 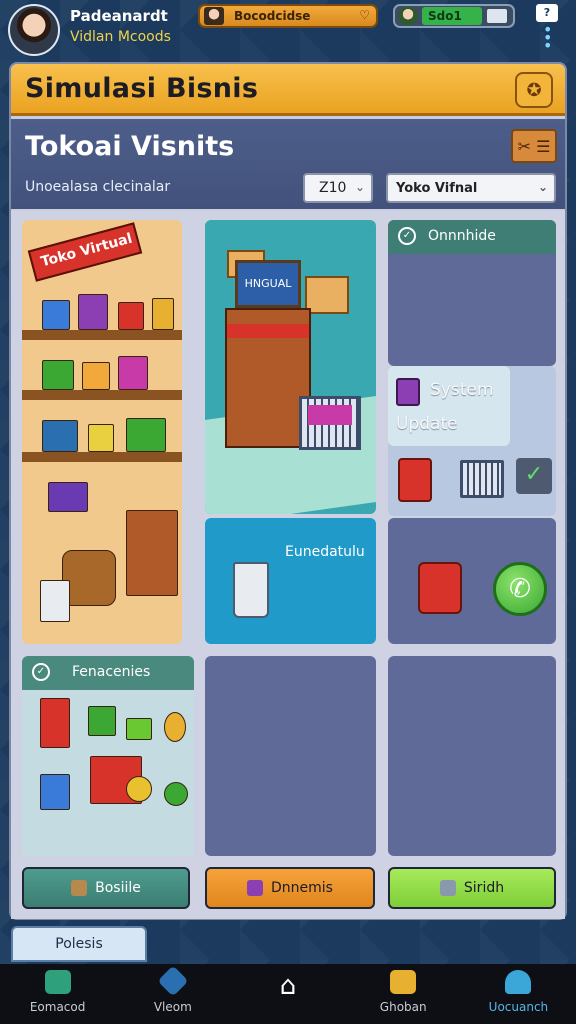 I want to click on diamond-icon, so click(x=173, y=981).